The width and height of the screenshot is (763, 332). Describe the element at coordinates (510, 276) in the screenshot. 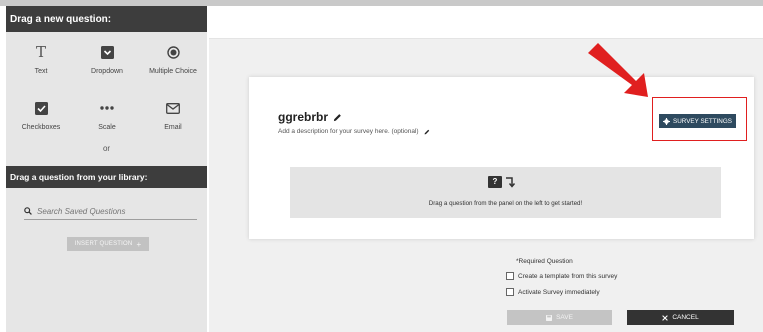

I see `template-checkbox` at that location.